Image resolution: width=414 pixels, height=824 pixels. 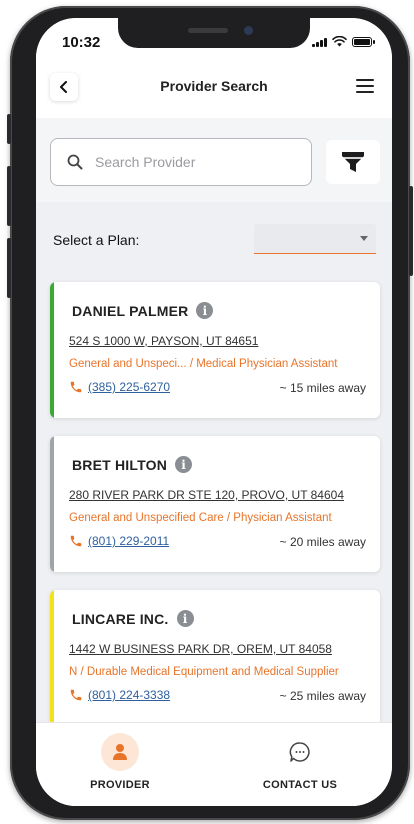 What do you see at coordinates (319, 42) in the screenshot?
I see `cellular-signal-icon` at bounding box center [319, 42].